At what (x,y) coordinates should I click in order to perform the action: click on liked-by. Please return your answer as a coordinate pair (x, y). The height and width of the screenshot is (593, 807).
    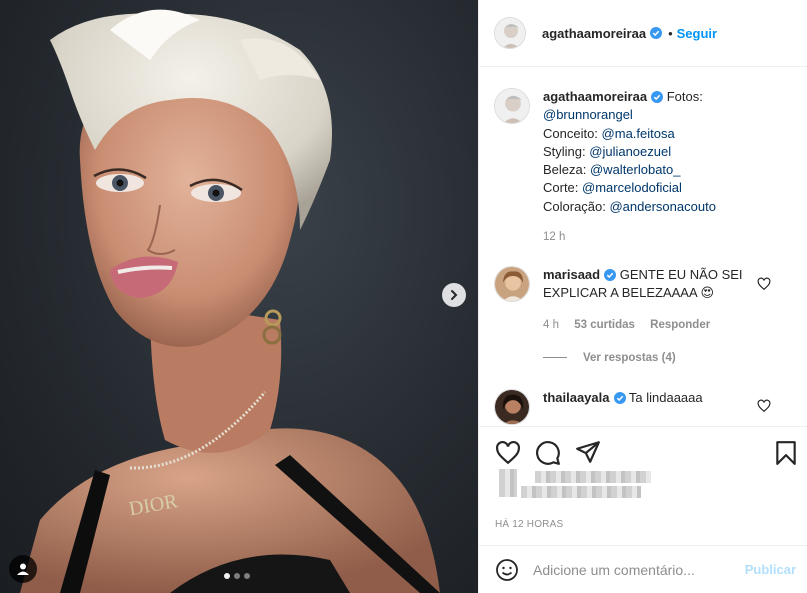
    Looking at the image, I should click on (575, 483).